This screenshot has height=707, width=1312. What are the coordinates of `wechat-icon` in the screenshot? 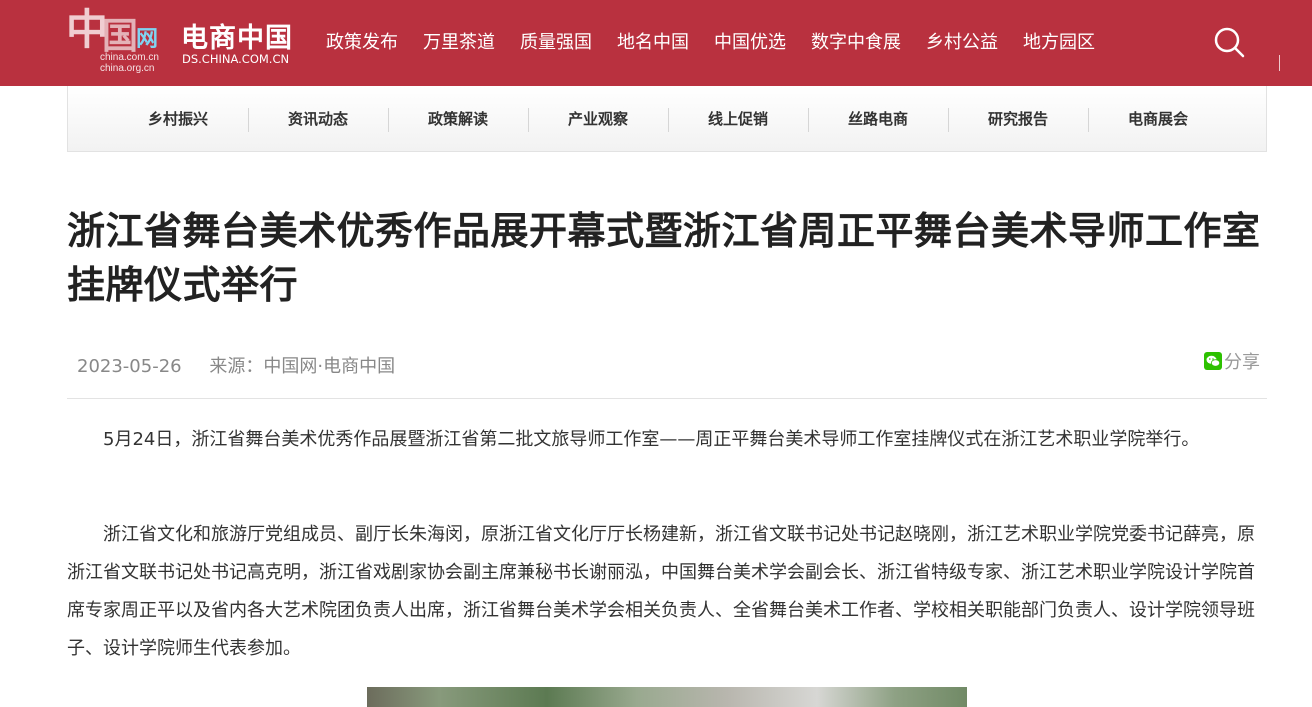 It's located at (1213, 361).